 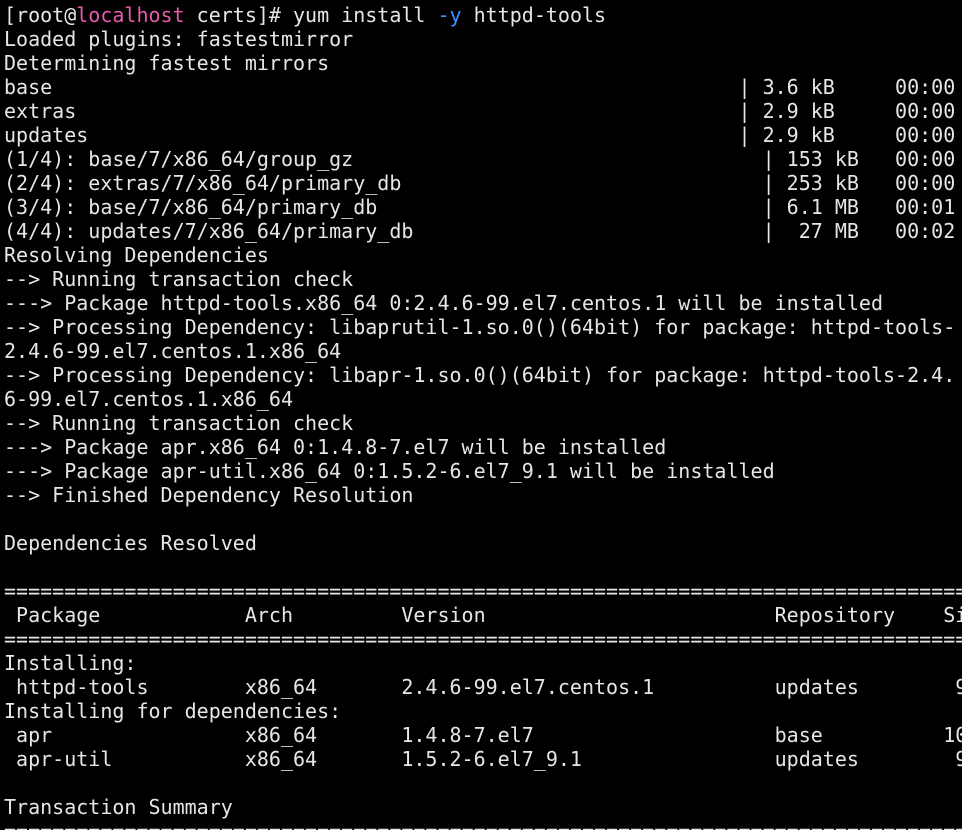 What do you see at coordinates (480, 111) in the screenshot?
I see `output-line: extras | 2.9 kB 00:00` at bounding box center [480, 111].